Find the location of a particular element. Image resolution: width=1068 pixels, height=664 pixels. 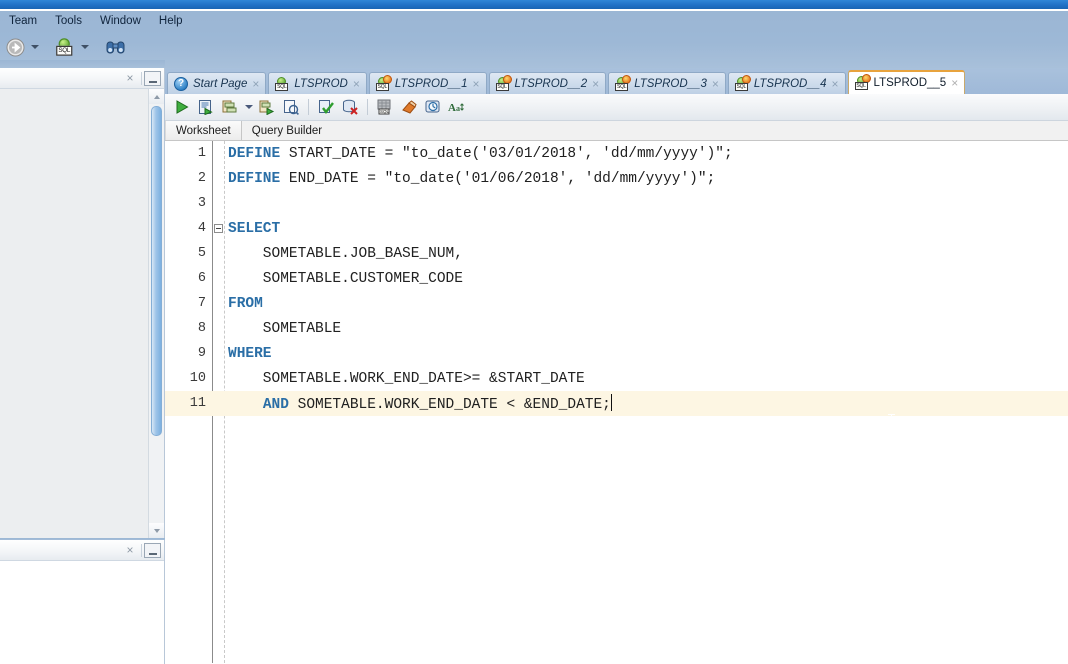

clock-icon is located at coordinates (433, 107).